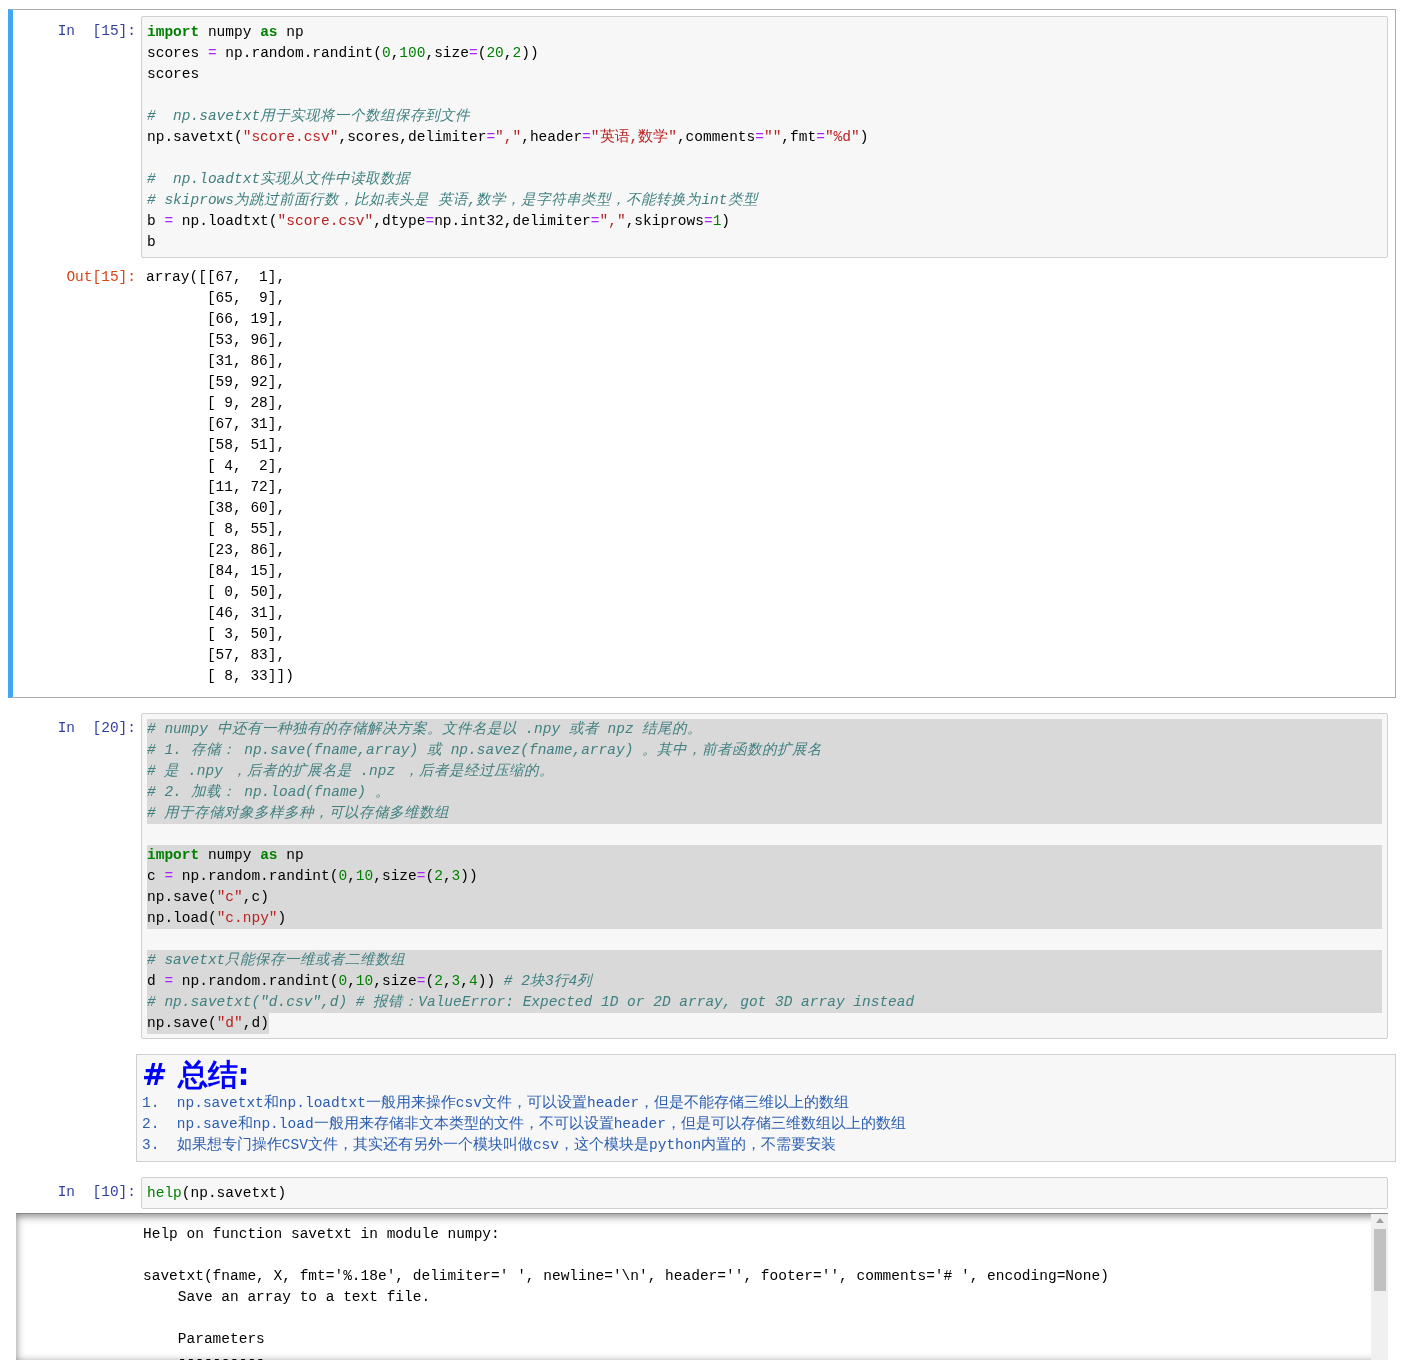 This screenshot has height=1370, width=1406. What do you see at coordinates (246, 613) in the screenshot?
I see `output-line: [46, 31],` at bounding box center [246, 613].